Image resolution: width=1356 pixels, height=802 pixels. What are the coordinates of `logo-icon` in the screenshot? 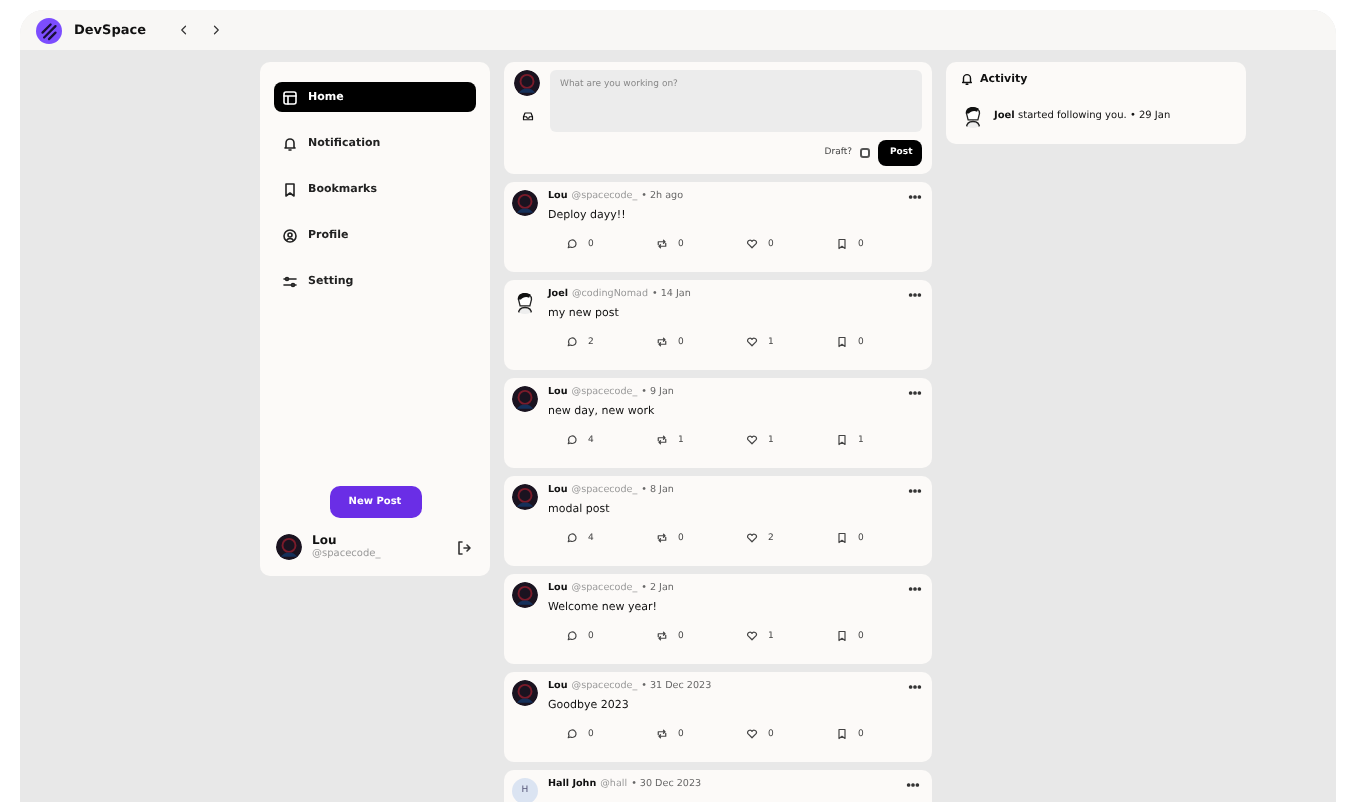 It's located at (49, 30).